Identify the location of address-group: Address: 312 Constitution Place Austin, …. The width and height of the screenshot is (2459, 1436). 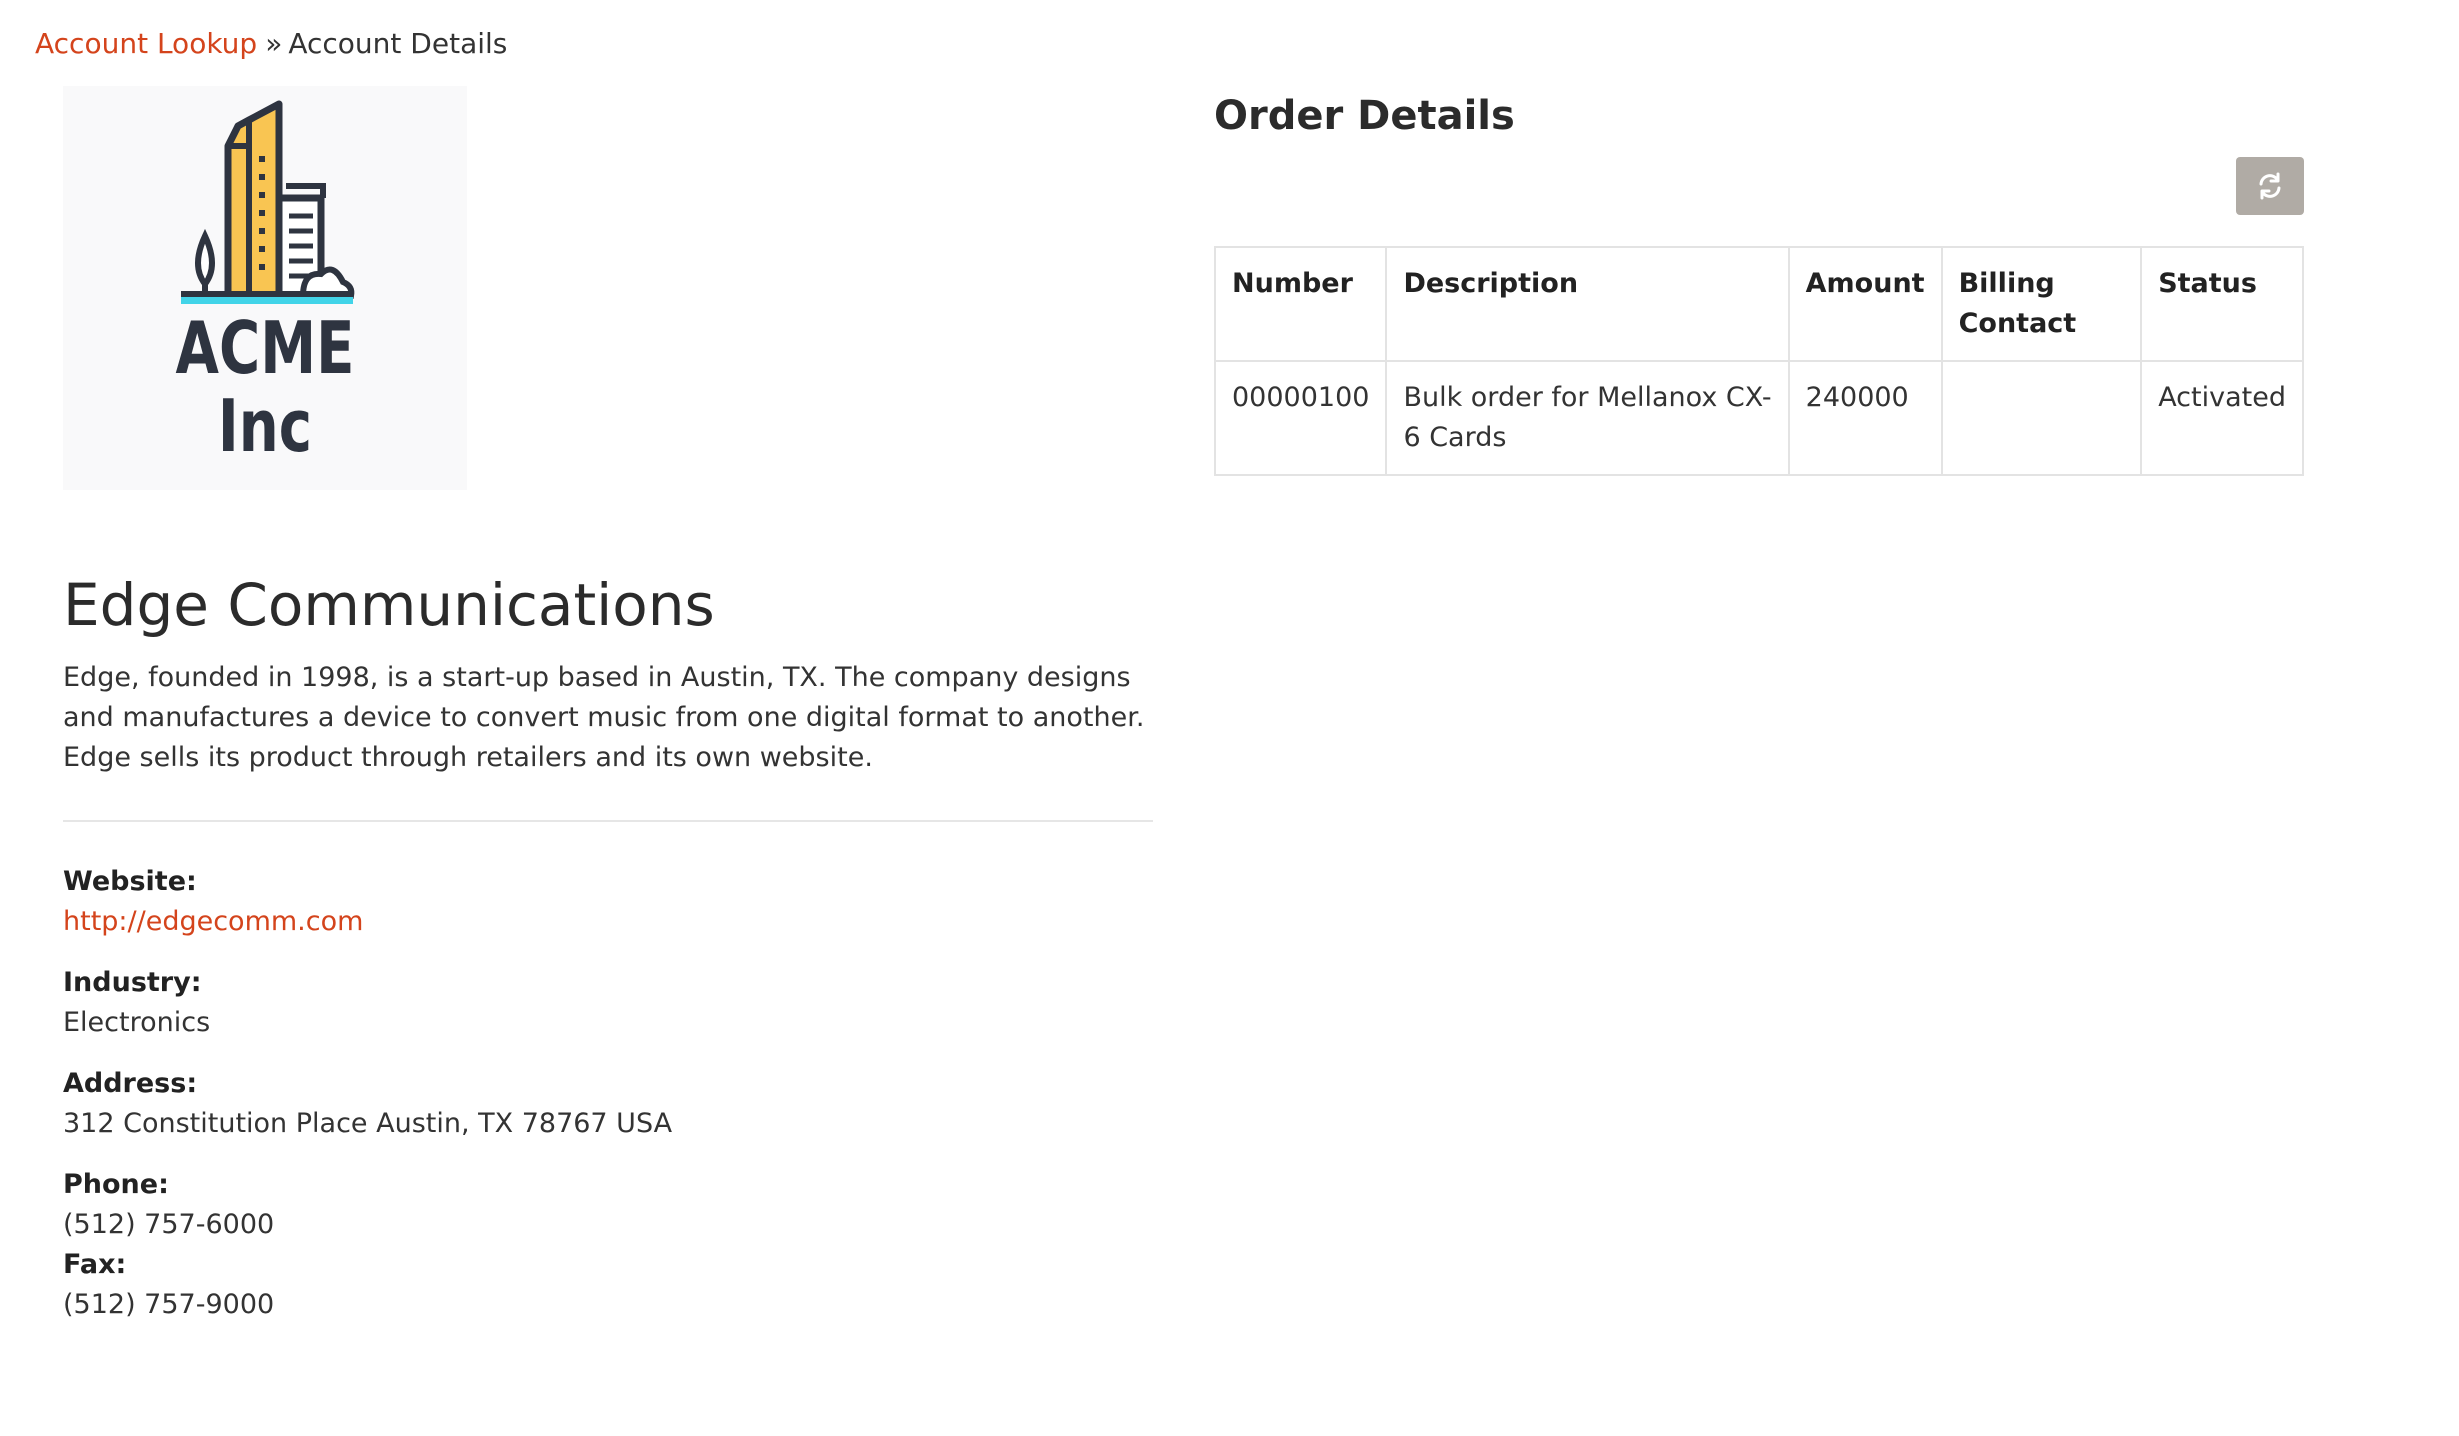
(367, 1104).